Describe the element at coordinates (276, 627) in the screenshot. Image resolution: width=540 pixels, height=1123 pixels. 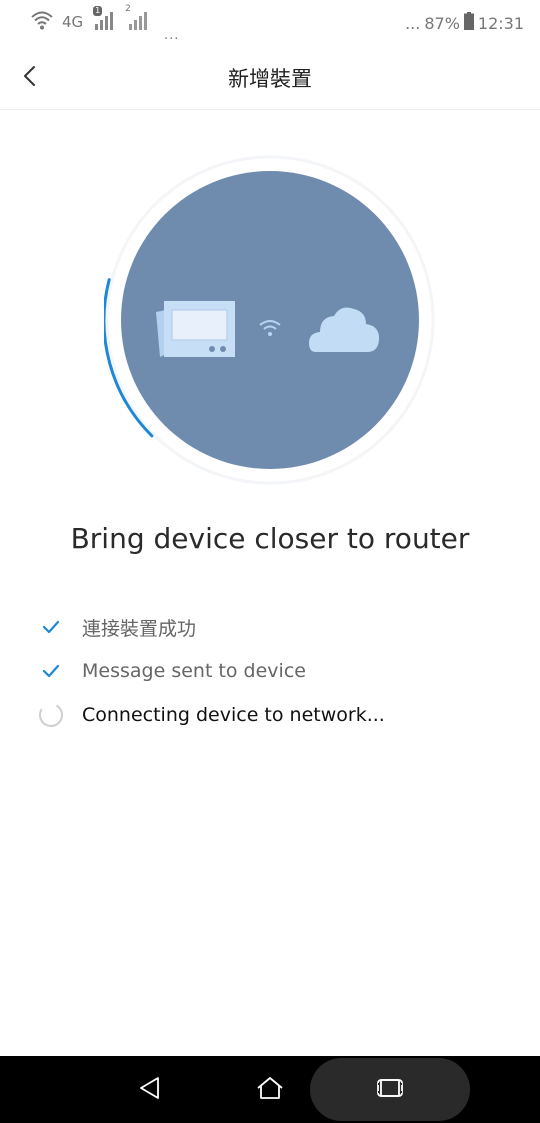
I see `step-connect-device: 連接裝置成功` at that location.